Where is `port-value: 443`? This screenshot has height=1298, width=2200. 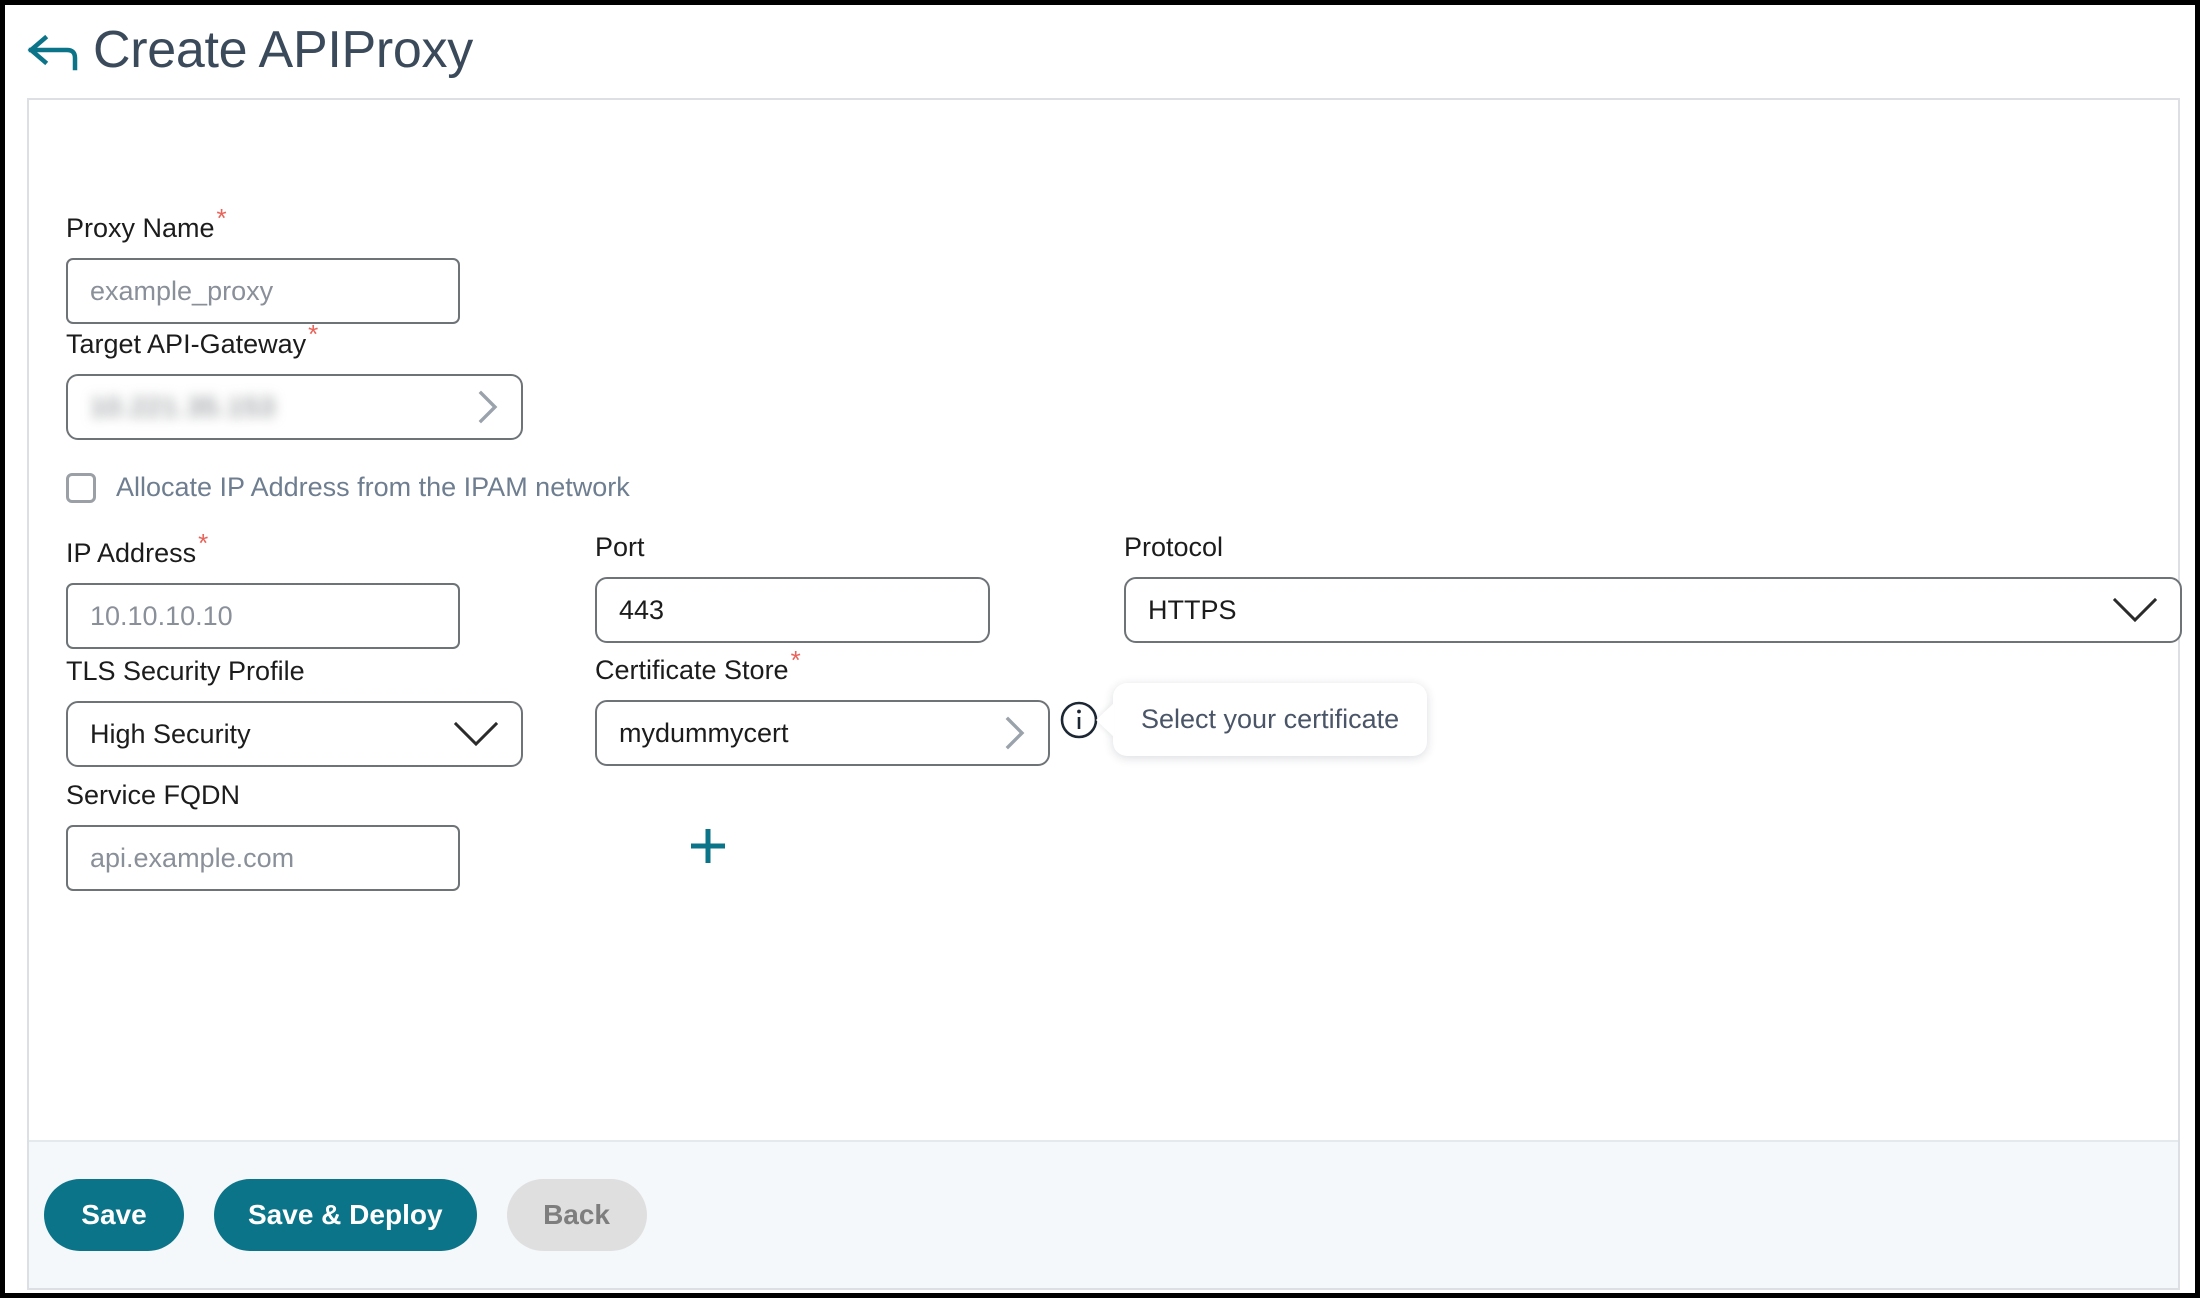
port-value: 443 is located at coordinates (642, 609).